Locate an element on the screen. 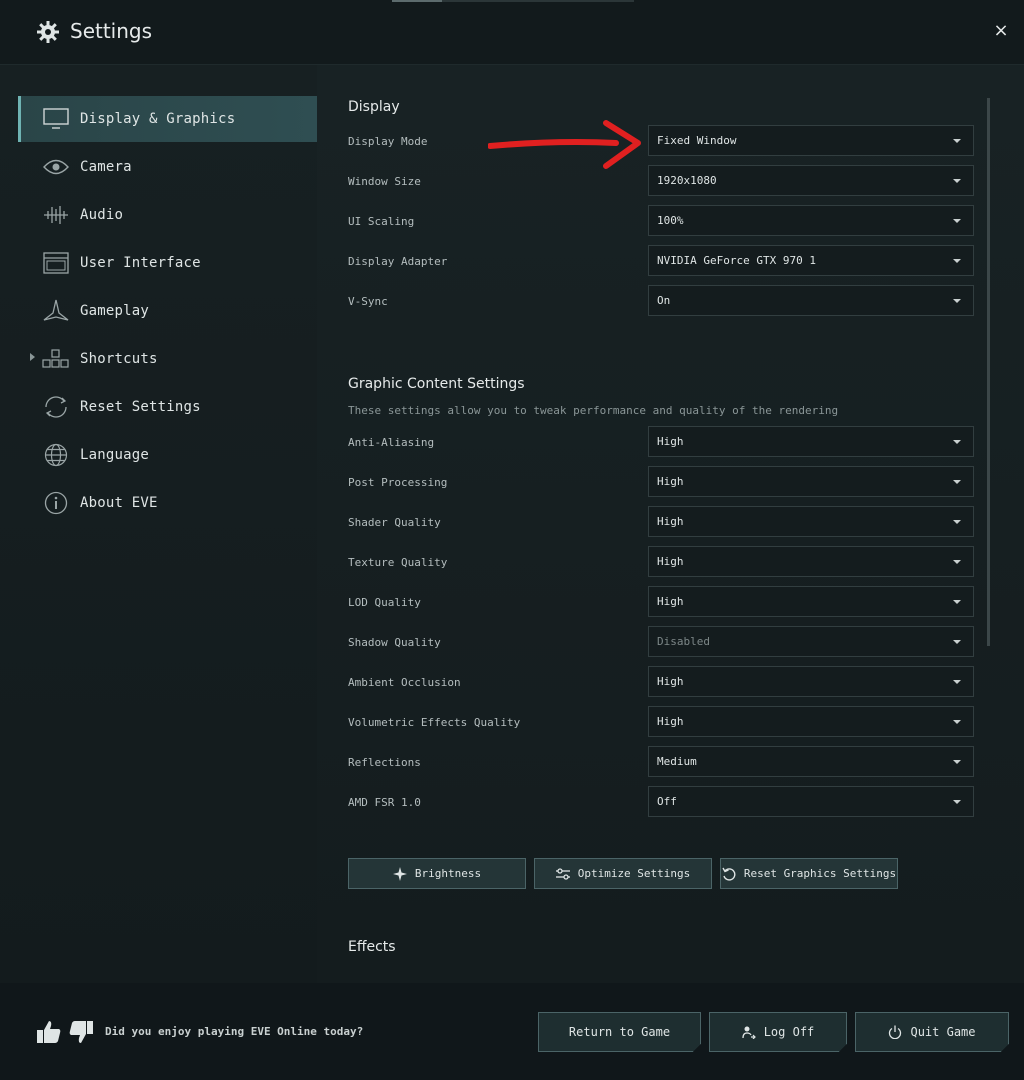  brightness-button: Brightness is located at coordinates (437, 873).